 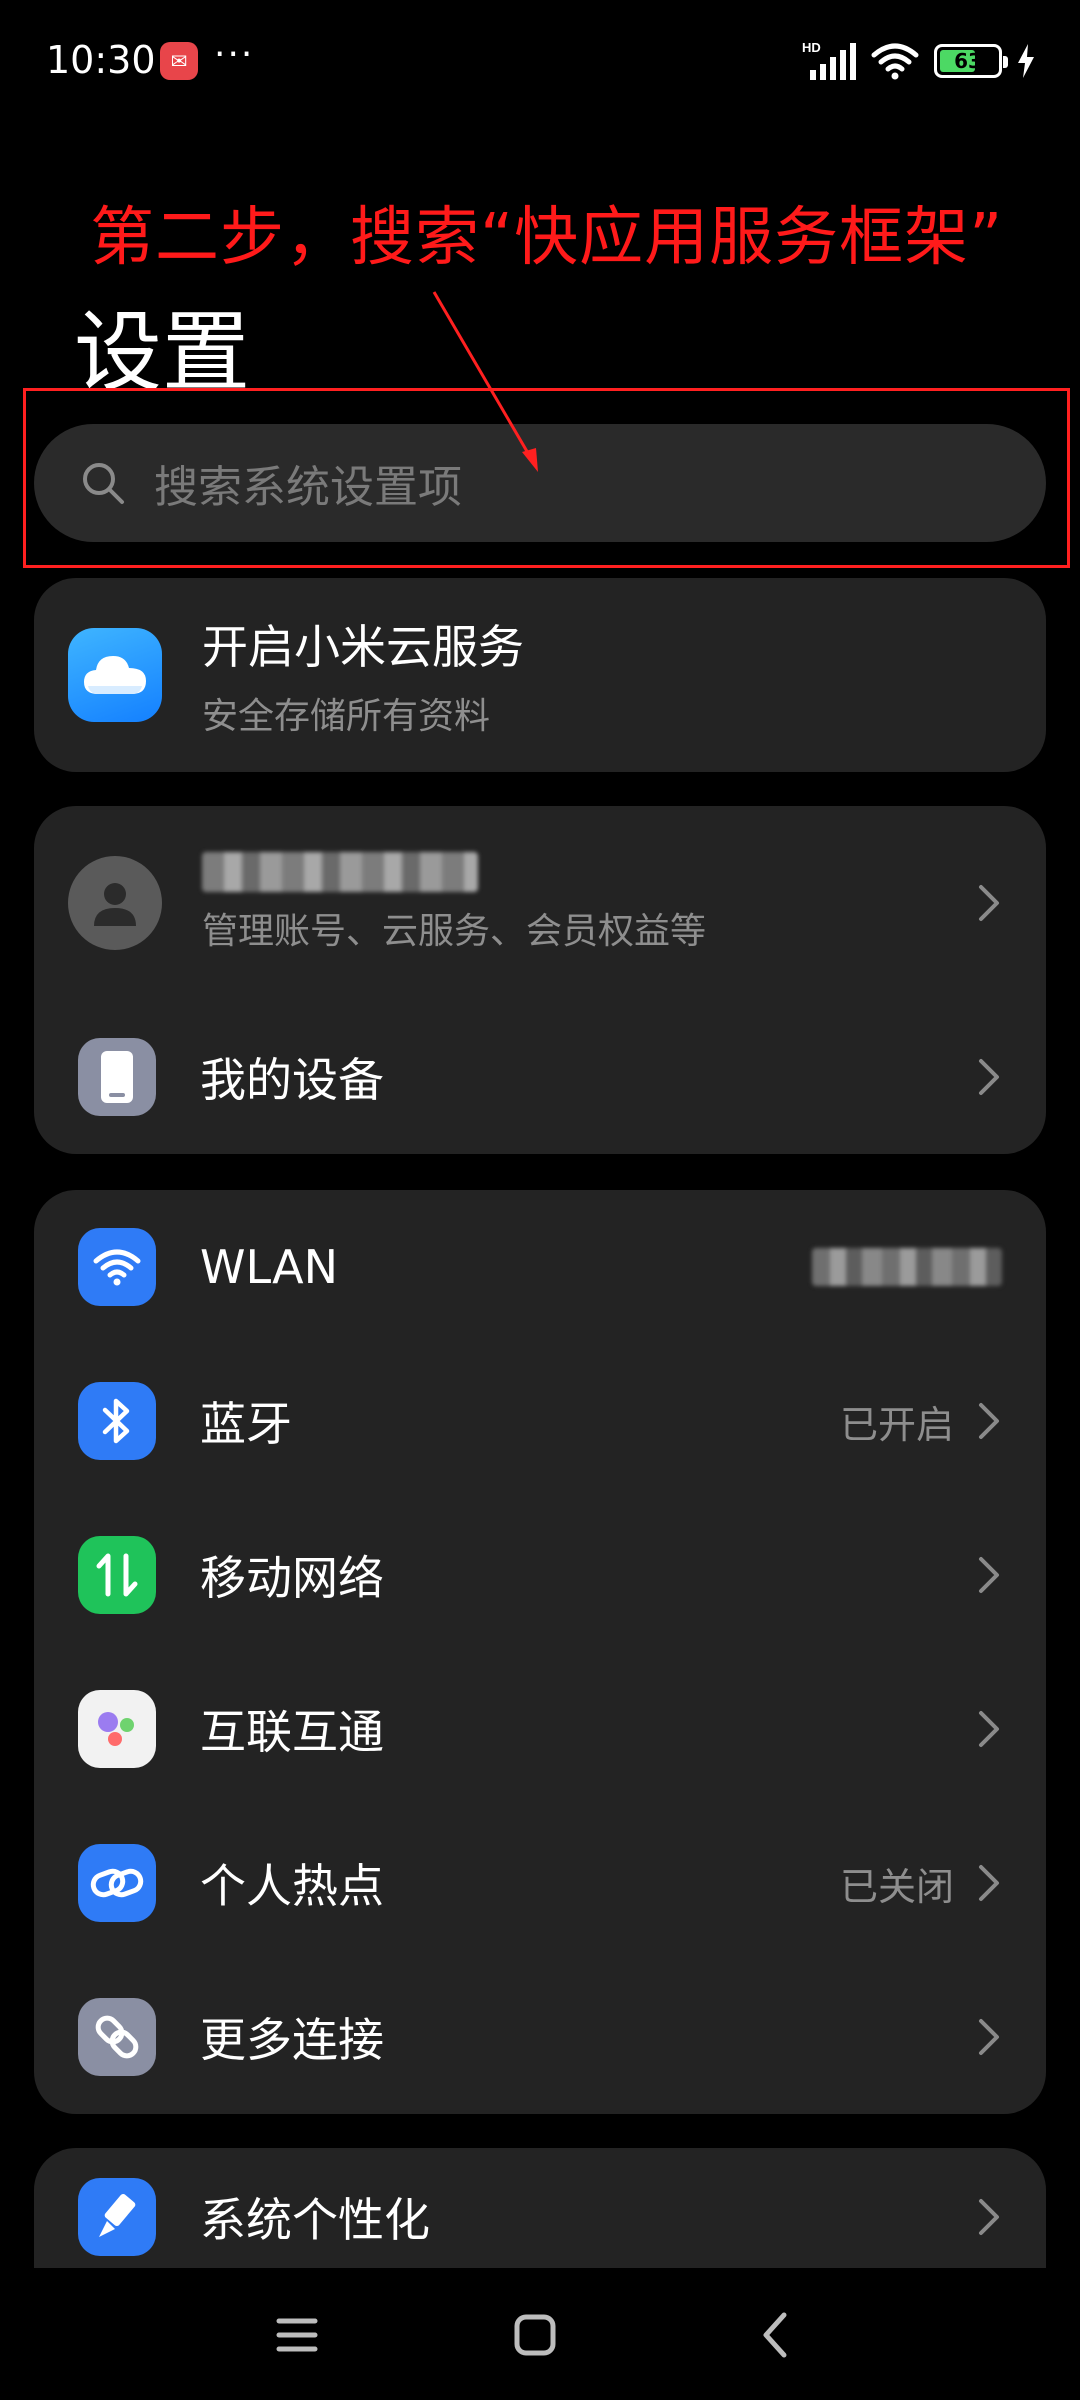 I want to click on annotation-highlight-box, so click(x=546, y=478).